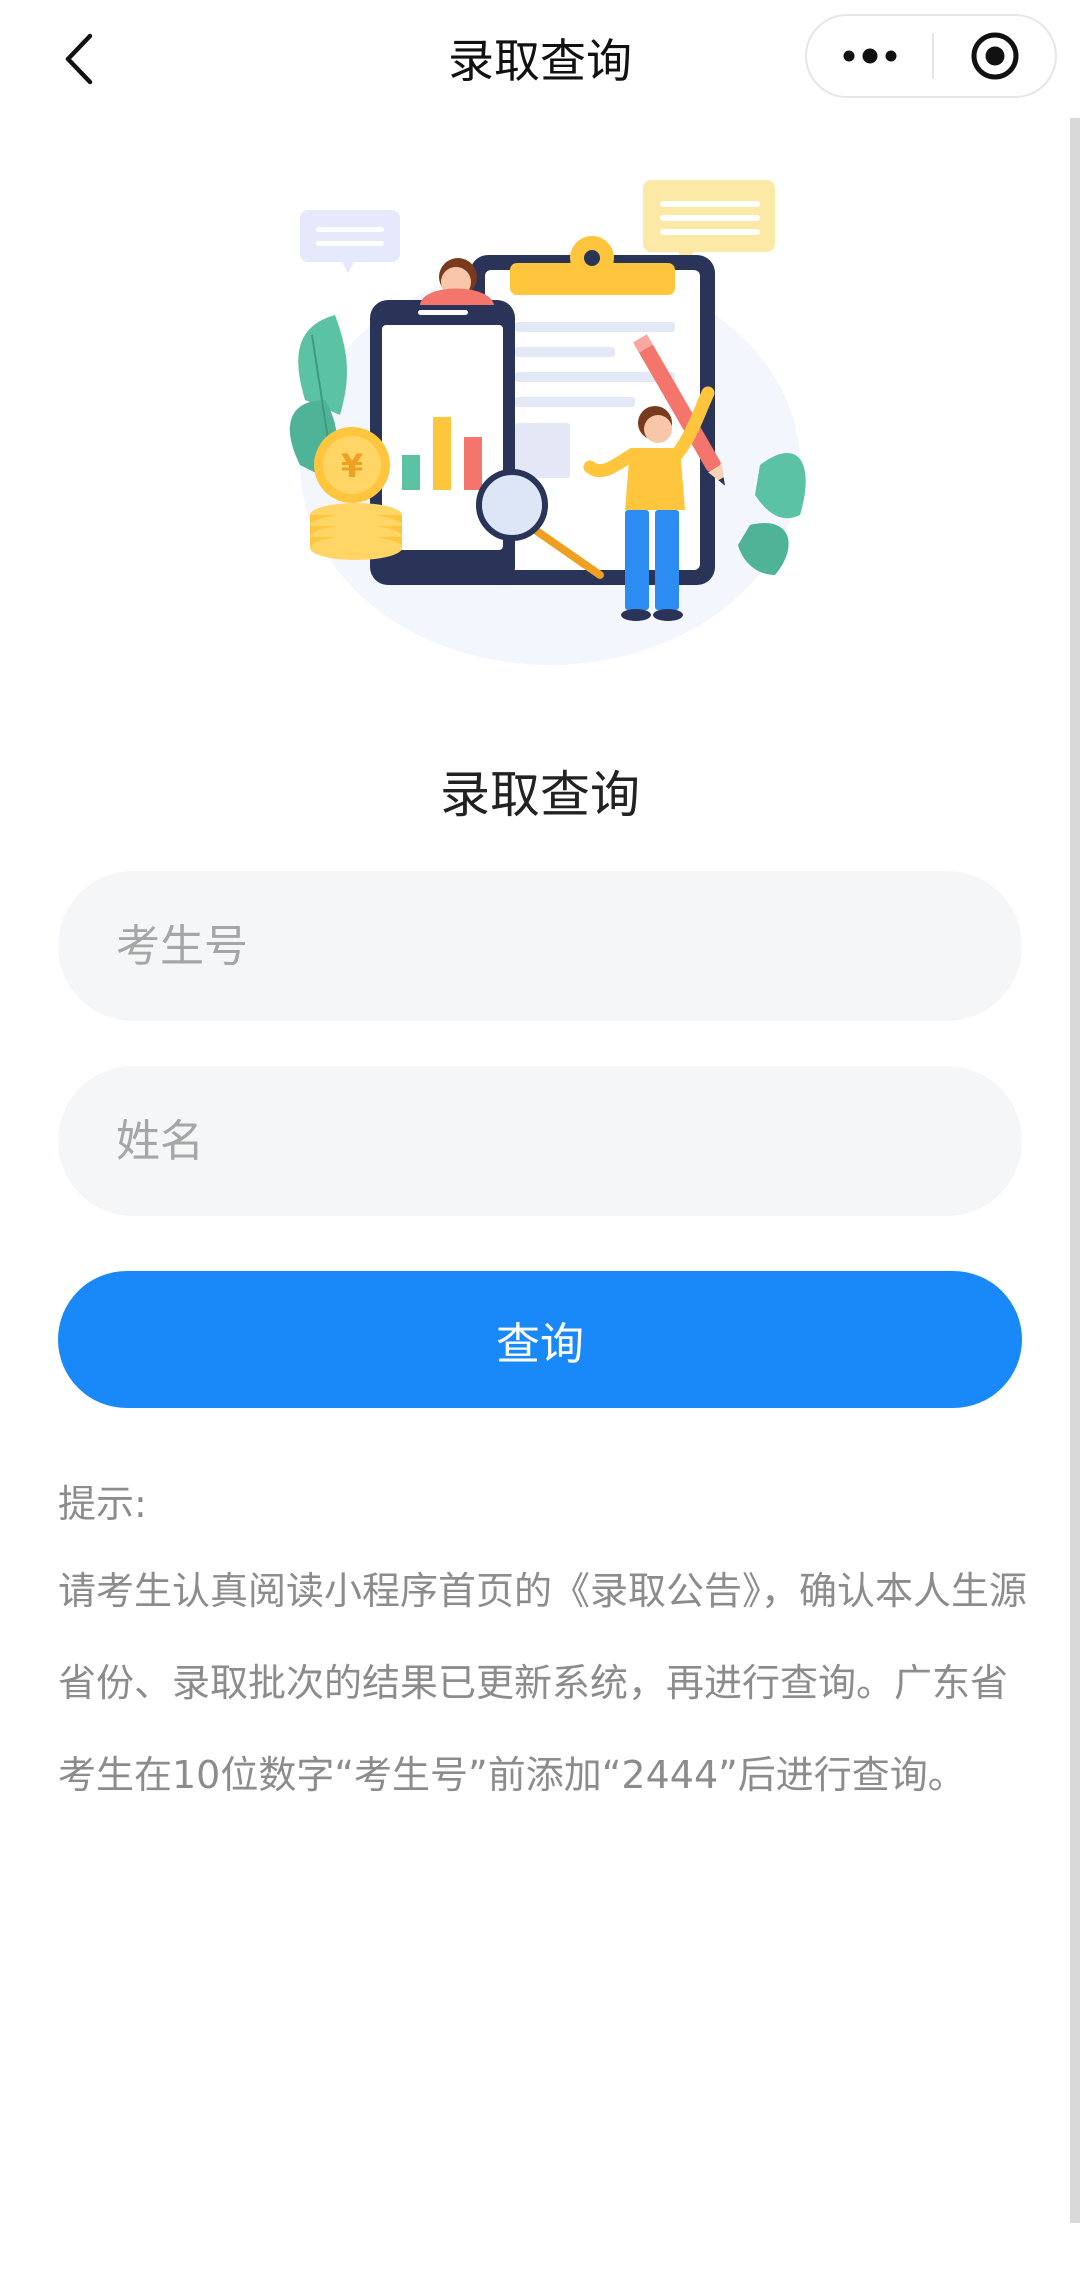 The image size is (1080, 2273). What do you see at coordinates (540, 1339) in the screenshot?
I see `query-button: 查询` at bounding box center [540, 1339].